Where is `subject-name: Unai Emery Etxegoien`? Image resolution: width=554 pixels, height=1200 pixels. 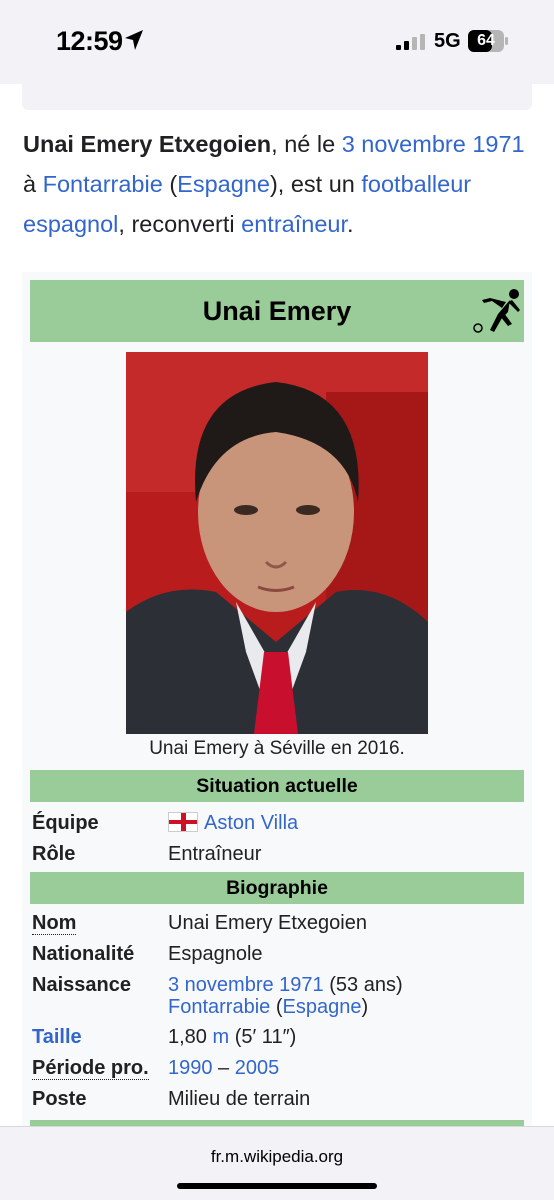 subject-name: Unai Emery Etxegoien is located at coordinates (147, 144).